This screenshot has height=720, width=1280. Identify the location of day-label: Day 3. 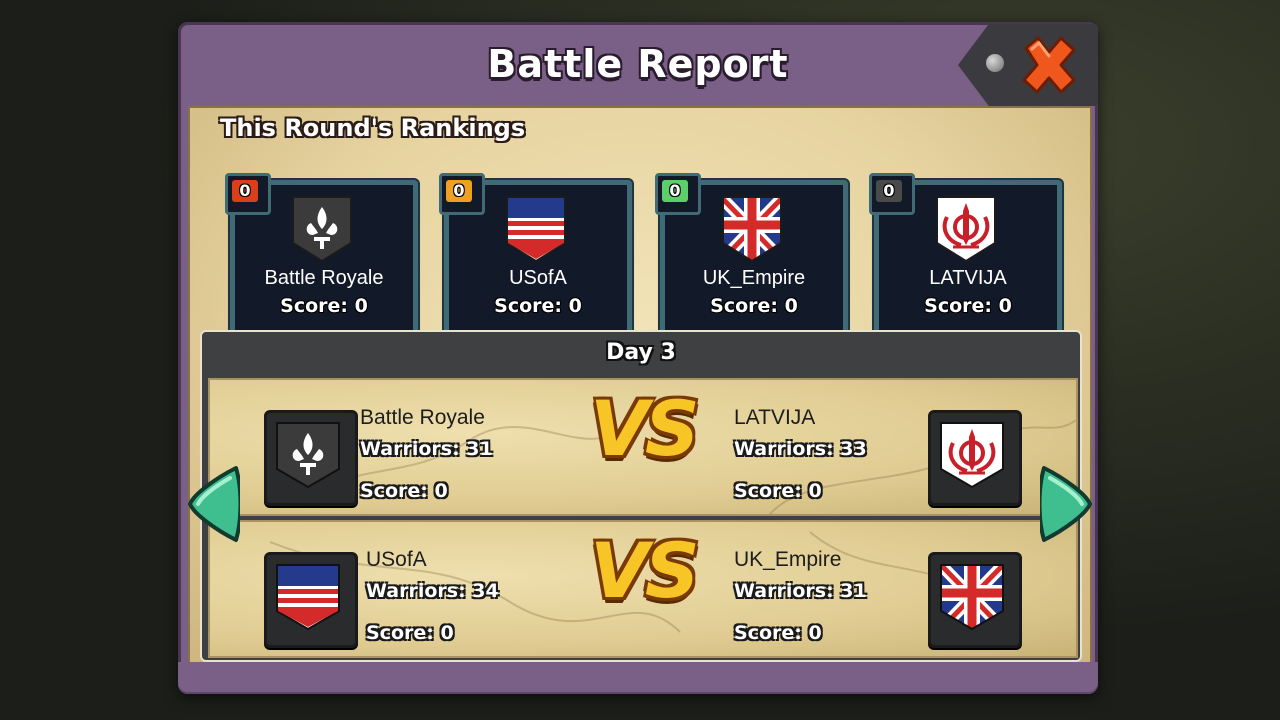
(641, 352).